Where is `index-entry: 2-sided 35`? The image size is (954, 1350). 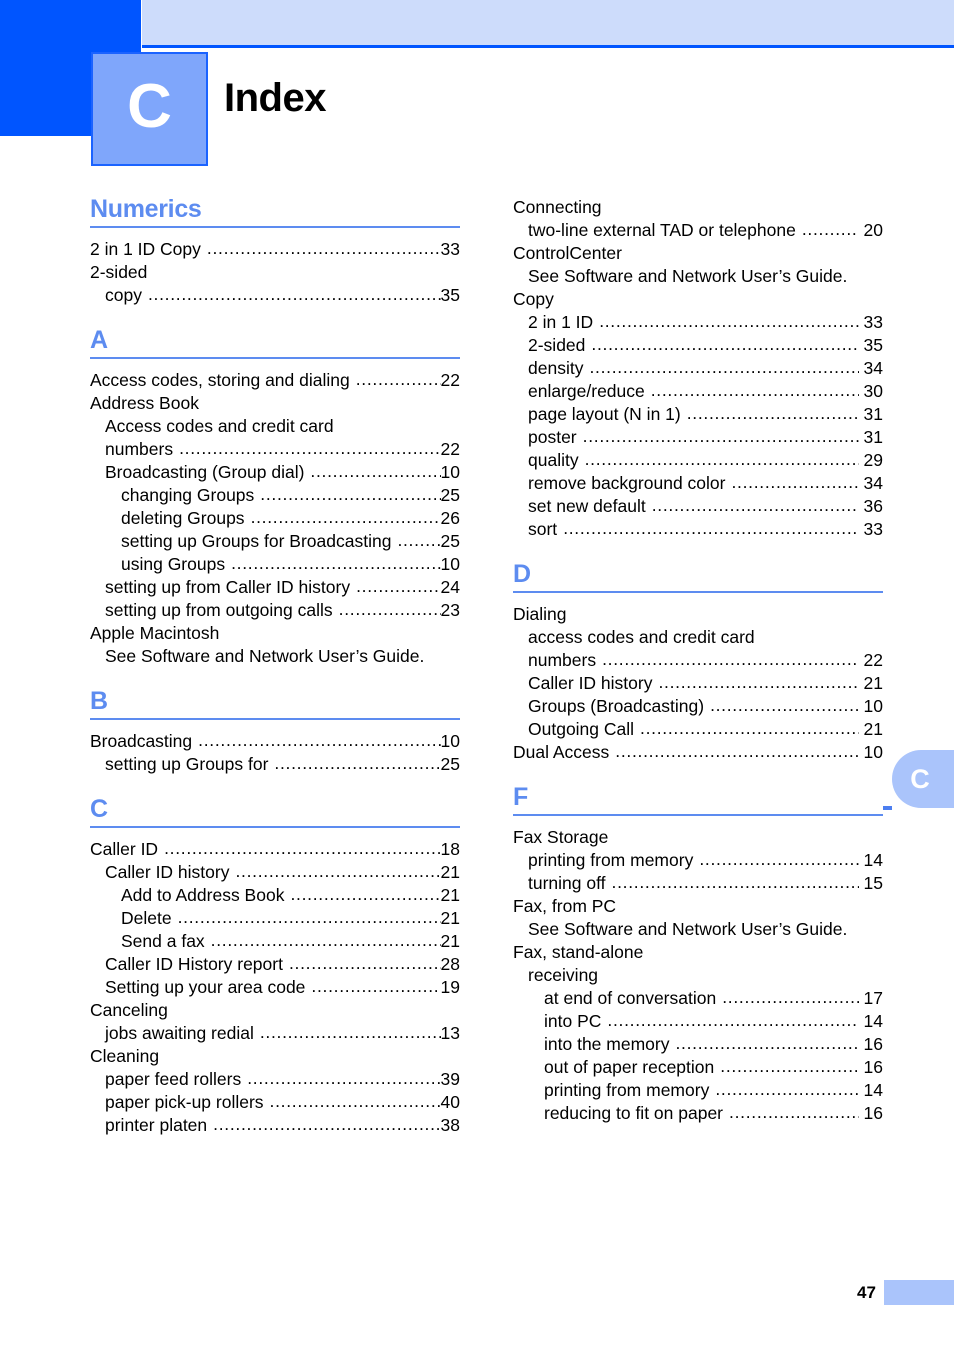 index-entry: 2-sided 35 is located at coordinates (698, 345).